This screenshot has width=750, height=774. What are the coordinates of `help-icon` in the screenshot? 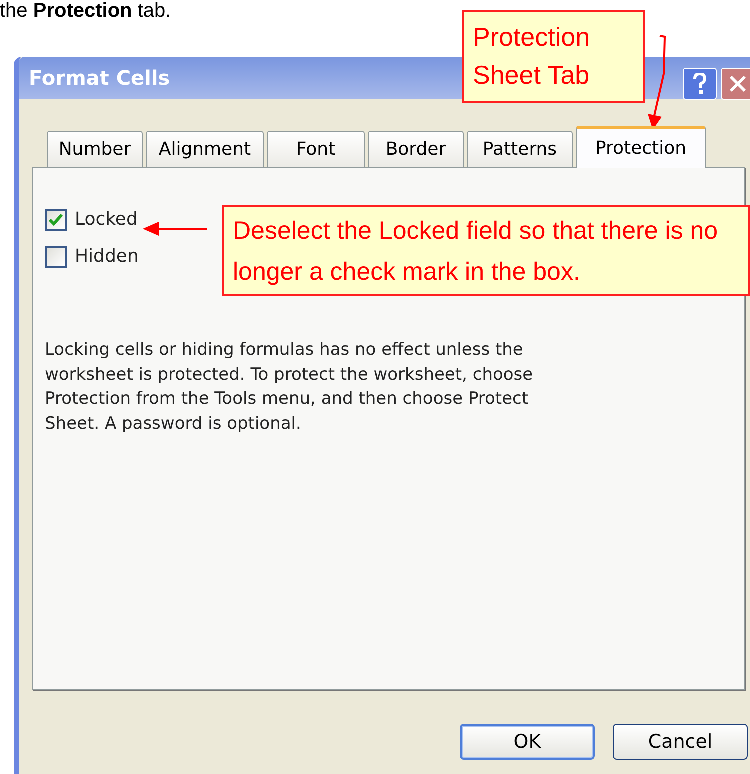 It's located at (700, 84).